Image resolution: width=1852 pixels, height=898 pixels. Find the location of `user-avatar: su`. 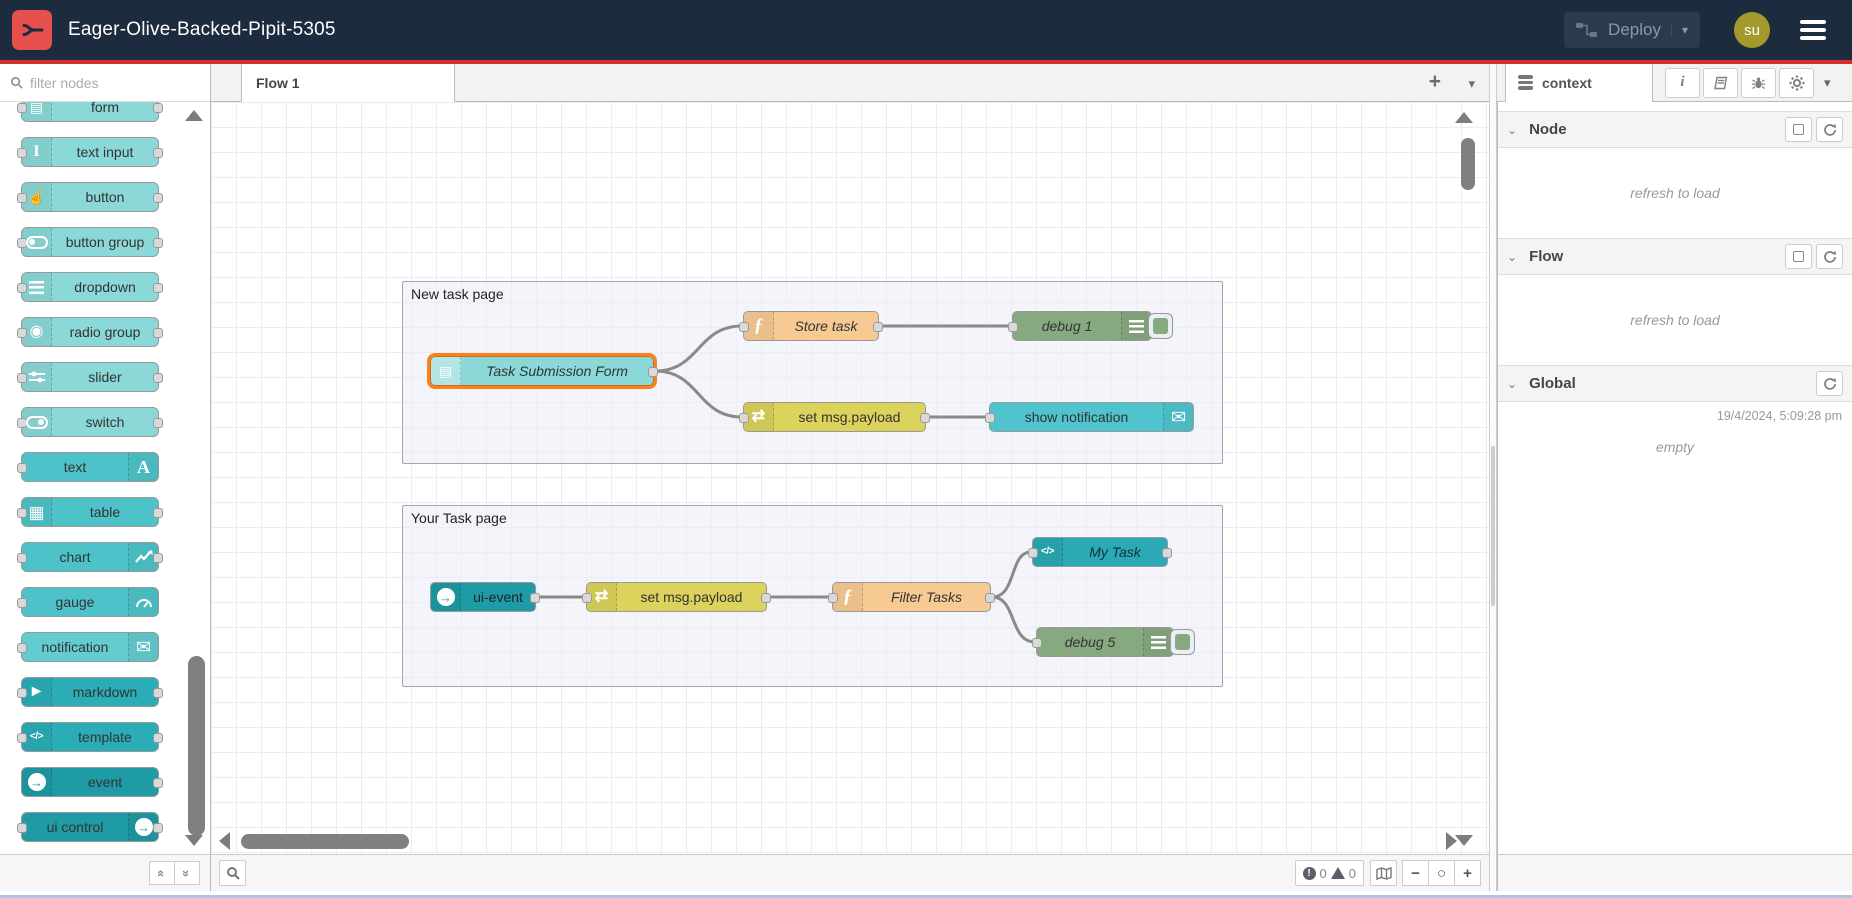

user-avatar: su is located at coordinates (1752, 30).